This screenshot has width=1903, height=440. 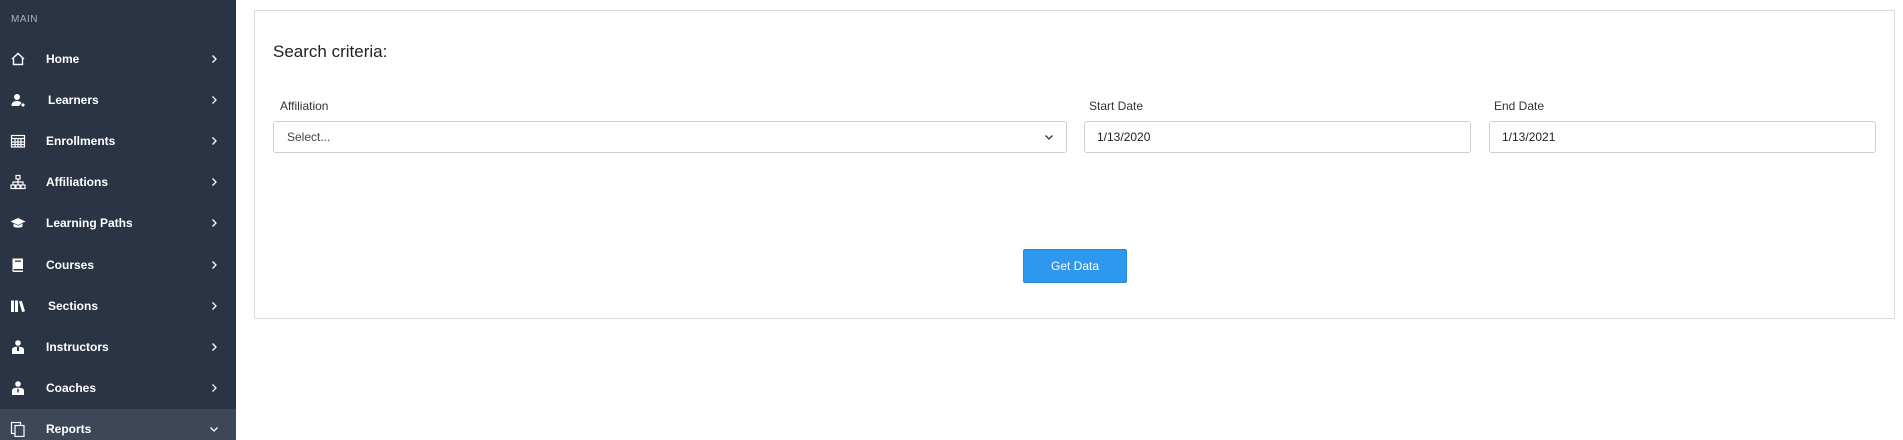 I want to click on sidebar-item-affiliations: Affiliations, so click(x=118, y=182).